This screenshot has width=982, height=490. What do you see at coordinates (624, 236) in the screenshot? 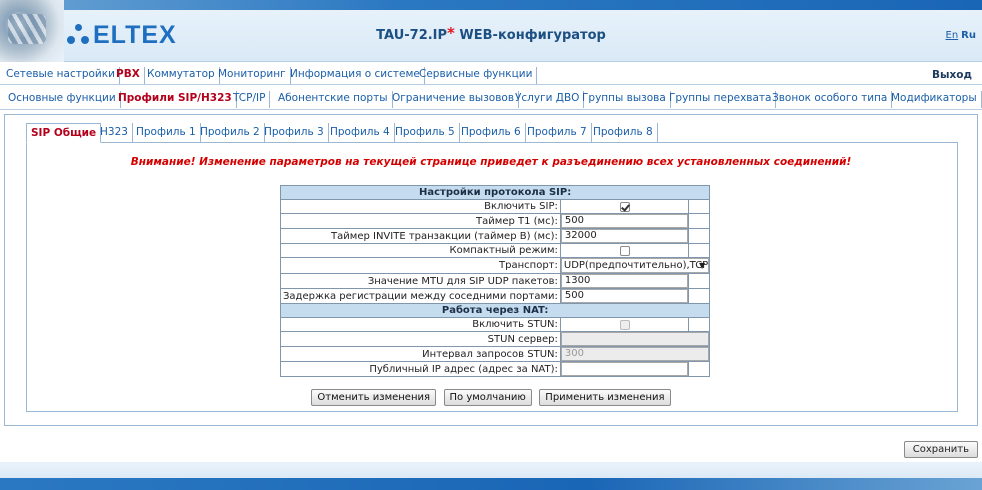
I see `timer-b-input: 32000` at bounding box center [624, 236].